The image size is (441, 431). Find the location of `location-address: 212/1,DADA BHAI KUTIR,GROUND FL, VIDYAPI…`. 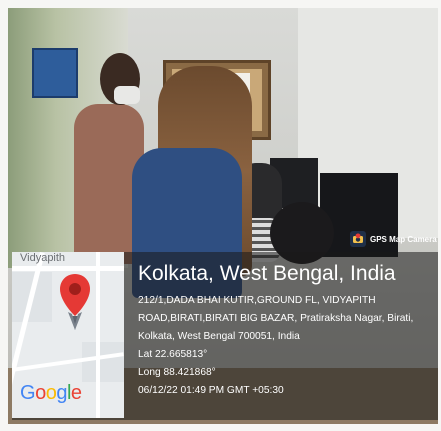

location-address: 212/1,DADA BHAI KUTIR,GROUND FL, VIDYAPI… is located at coordinates (276, 318).